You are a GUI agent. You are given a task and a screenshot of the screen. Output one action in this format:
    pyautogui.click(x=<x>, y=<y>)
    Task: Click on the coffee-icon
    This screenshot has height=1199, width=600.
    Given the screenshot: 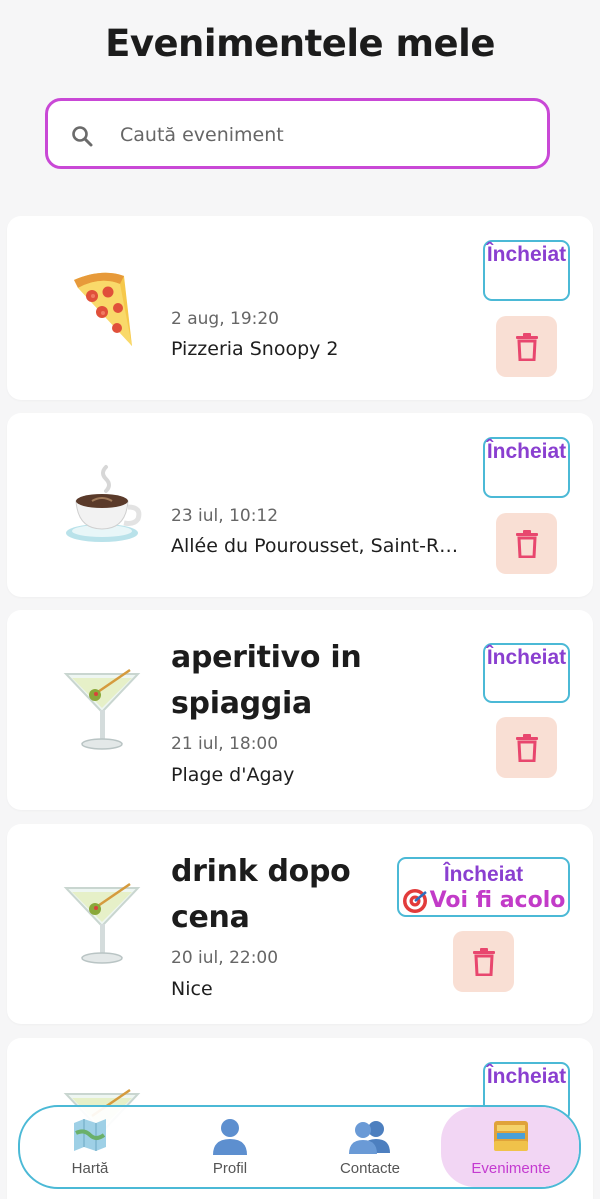 What is the action you would take?
    pyautogui.click(x=104, y=503)
    